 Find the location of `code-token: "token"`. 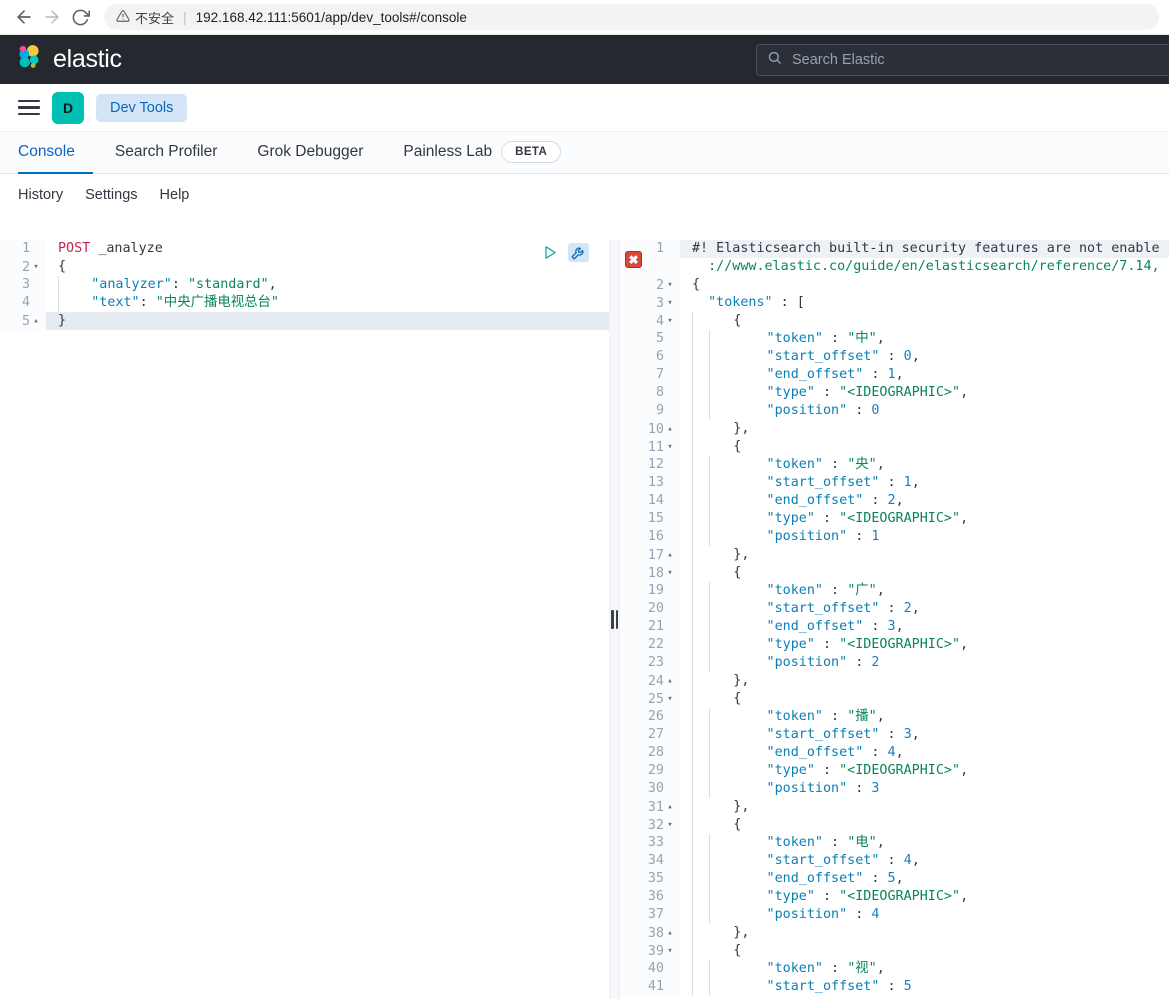

code-token: "token" is located at coordinates (774, 842).